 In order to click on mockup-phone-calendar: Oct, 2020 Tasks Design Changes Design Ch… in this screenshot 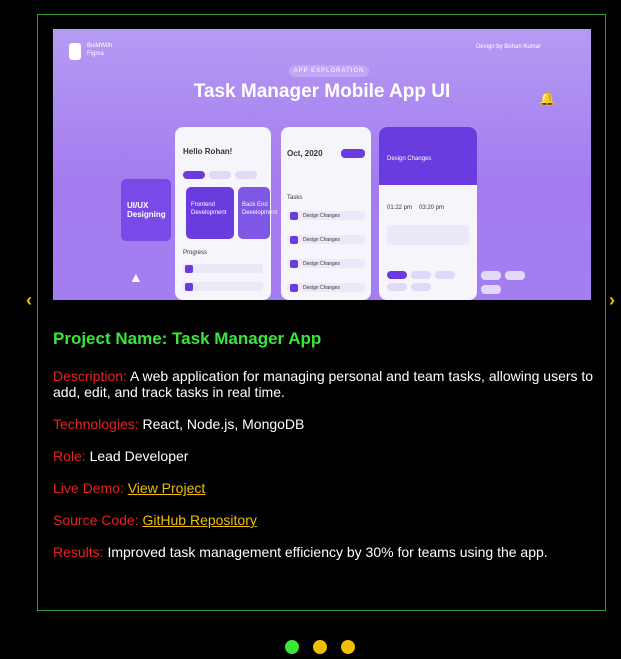, I will do `click(326, 213)`.